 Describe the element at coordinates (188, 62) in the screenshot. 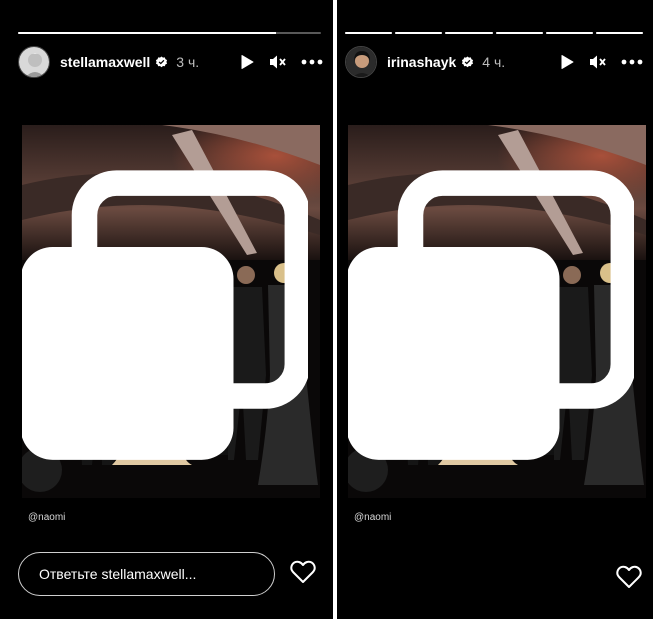

I see `post-time: 3 ч.` at that location.